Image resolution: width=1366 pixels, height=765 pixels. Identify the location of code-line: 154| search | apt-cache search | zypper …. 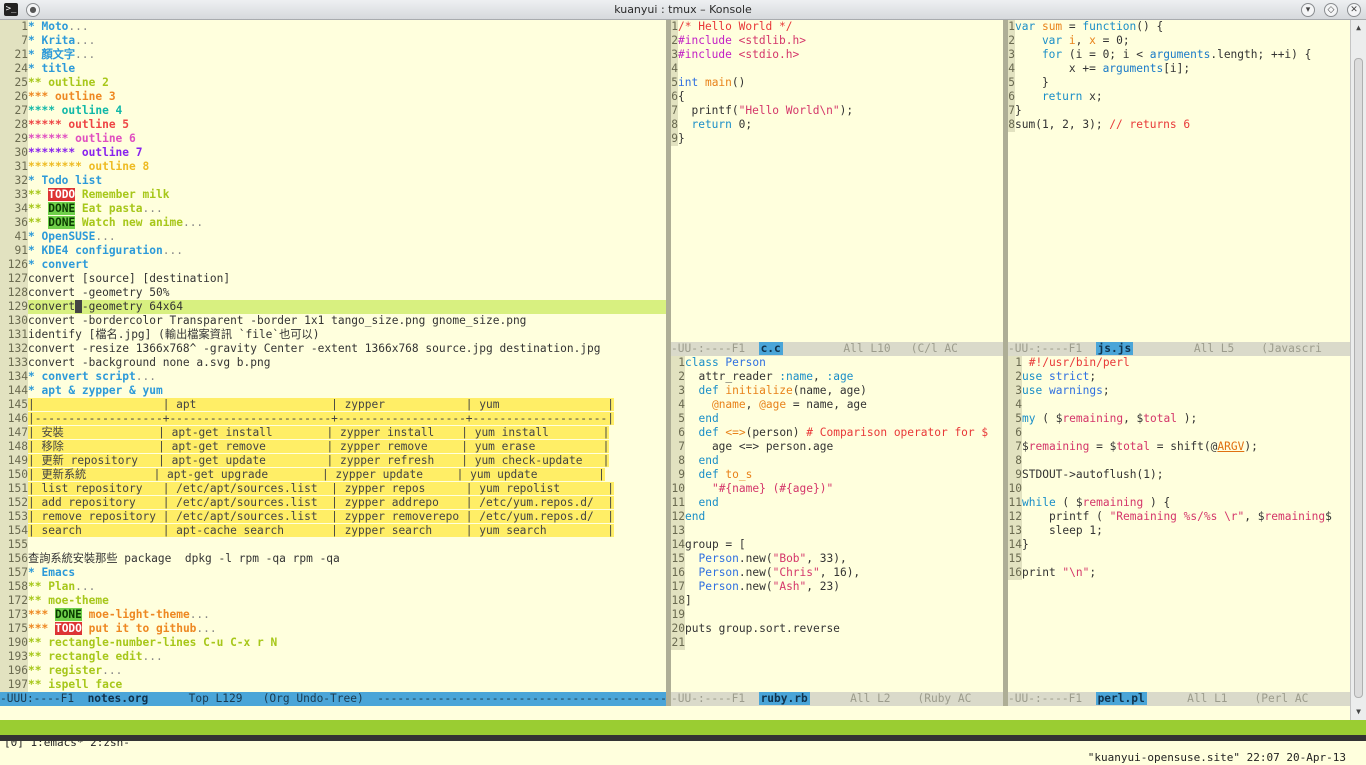
(333, 531).